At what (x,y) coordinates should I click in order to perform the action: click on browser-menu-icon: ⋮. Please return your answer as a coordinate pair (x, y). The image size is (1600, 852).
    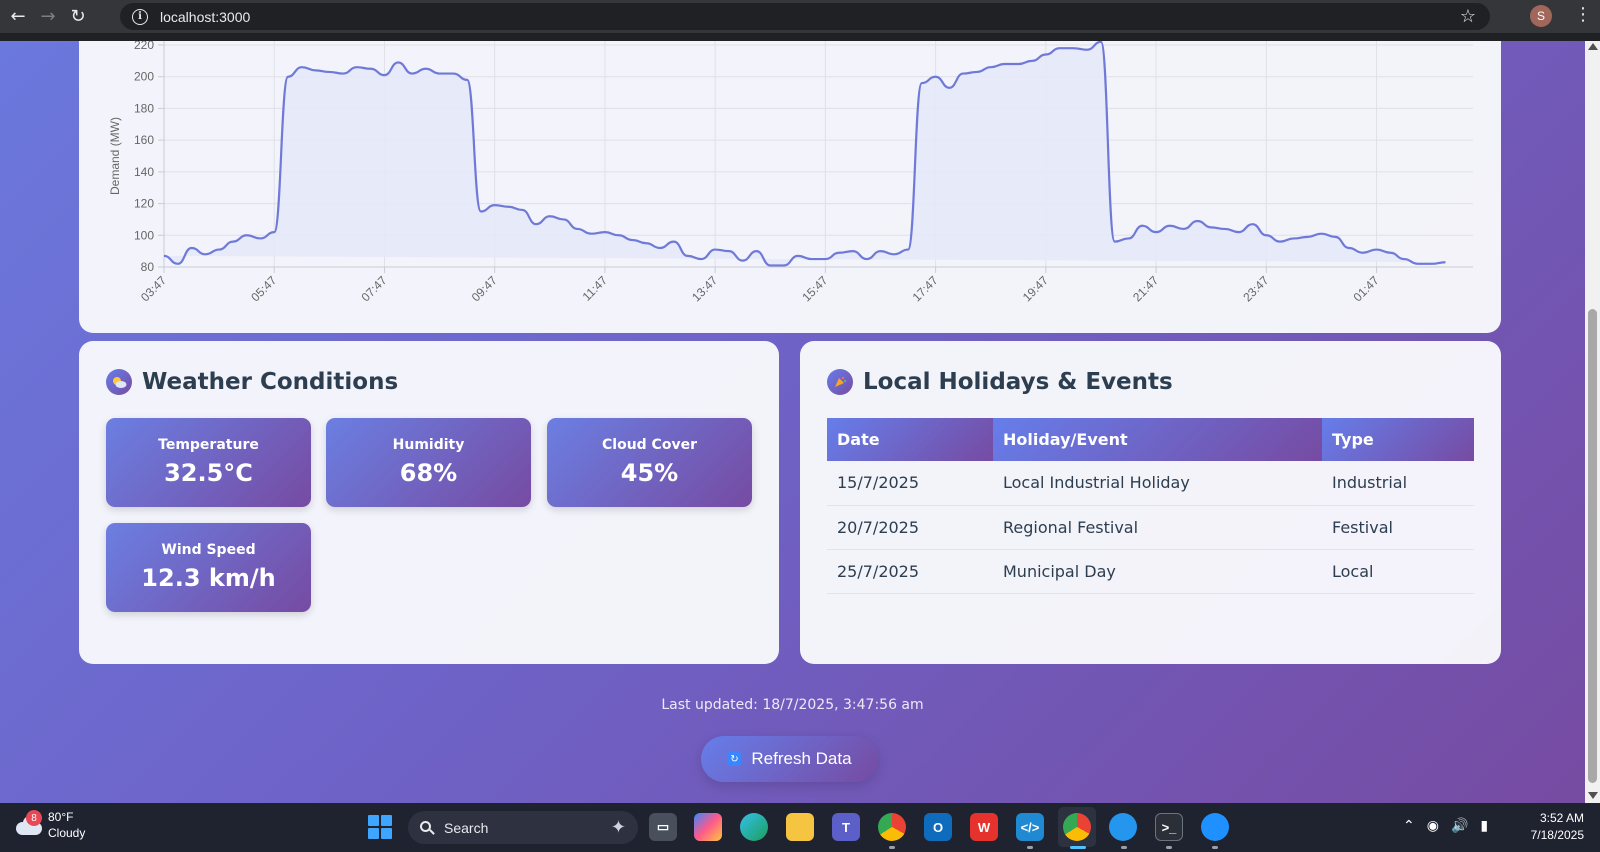
    Looking at the image, I should click on (1583, 15).